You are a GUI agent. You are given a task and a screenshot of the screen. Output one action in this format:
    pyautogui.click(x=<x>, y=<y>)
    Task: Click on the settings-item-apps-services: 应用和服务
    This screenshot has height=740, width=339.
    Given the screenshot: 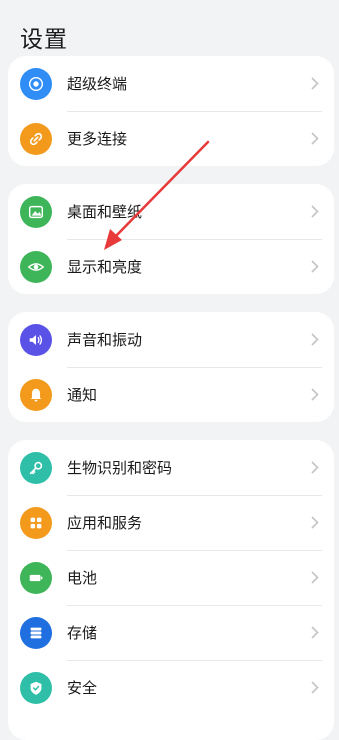 What is the action you would take?
    pyautogui.click(x=171, y=522)
    